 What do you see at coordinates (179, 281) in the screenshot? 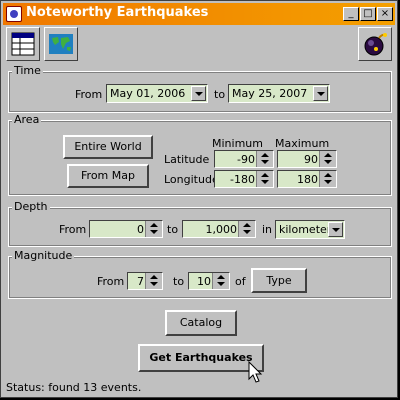
I see `magnitude-to-label: to` at bounding box center [179, 281].